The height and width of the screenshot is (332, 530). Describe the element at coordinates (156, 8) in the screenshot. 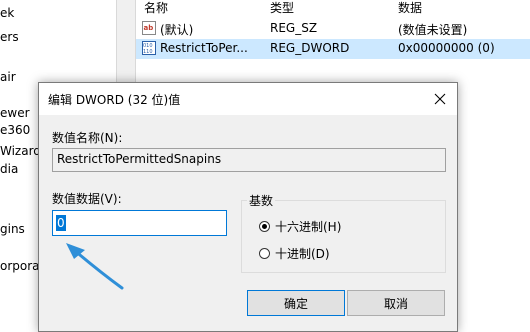

I see `column-header-name: 名称` at that location.